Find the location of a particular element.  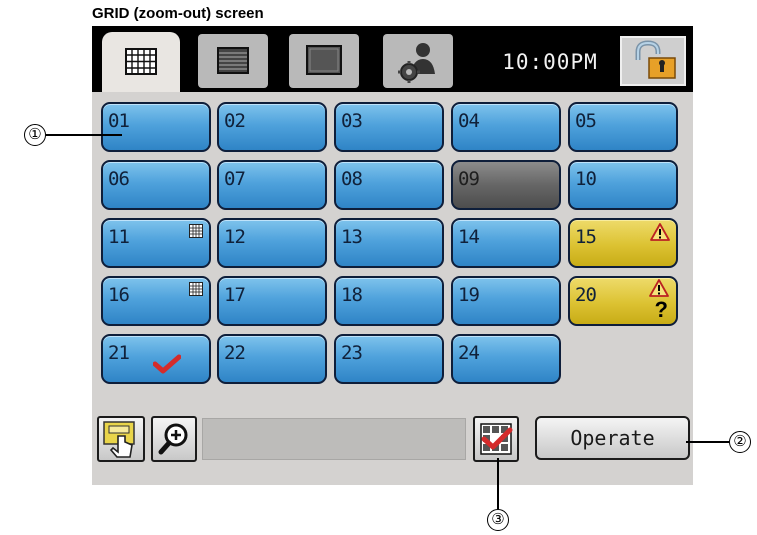

grid-cell-09: 09 is located at coordinates (506, 185).